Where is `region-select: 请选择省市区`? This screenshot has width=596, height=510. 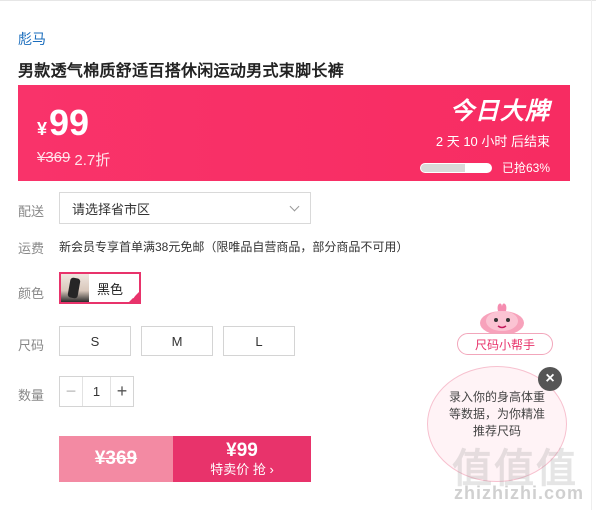
region-select: 请选择省市区 is located at coordinates (185, 208).